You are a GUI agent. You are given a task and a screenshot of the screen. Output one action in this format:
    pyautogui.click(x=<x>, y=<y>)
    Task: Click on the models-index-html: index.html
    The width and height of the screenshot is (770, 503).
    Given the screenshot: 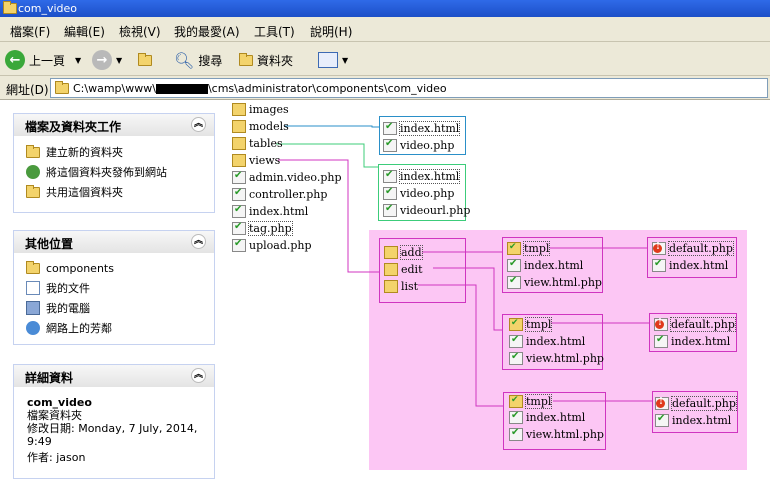 What is the action you would take?
    pyautogui.click(x=422, y=128)
    